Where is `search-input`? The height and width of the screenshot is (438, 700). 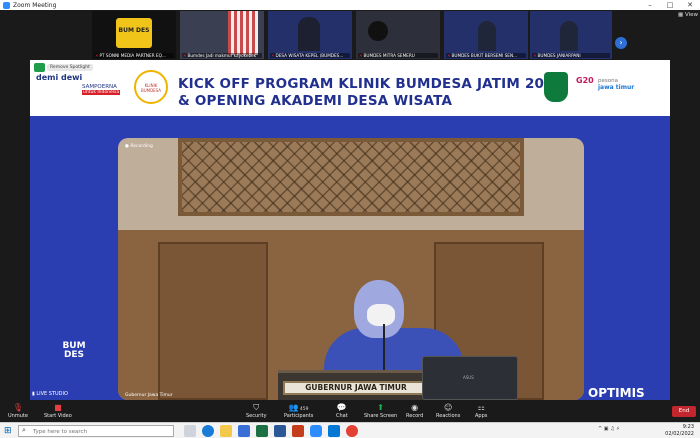
search-input is located at coordinates (102, 431).